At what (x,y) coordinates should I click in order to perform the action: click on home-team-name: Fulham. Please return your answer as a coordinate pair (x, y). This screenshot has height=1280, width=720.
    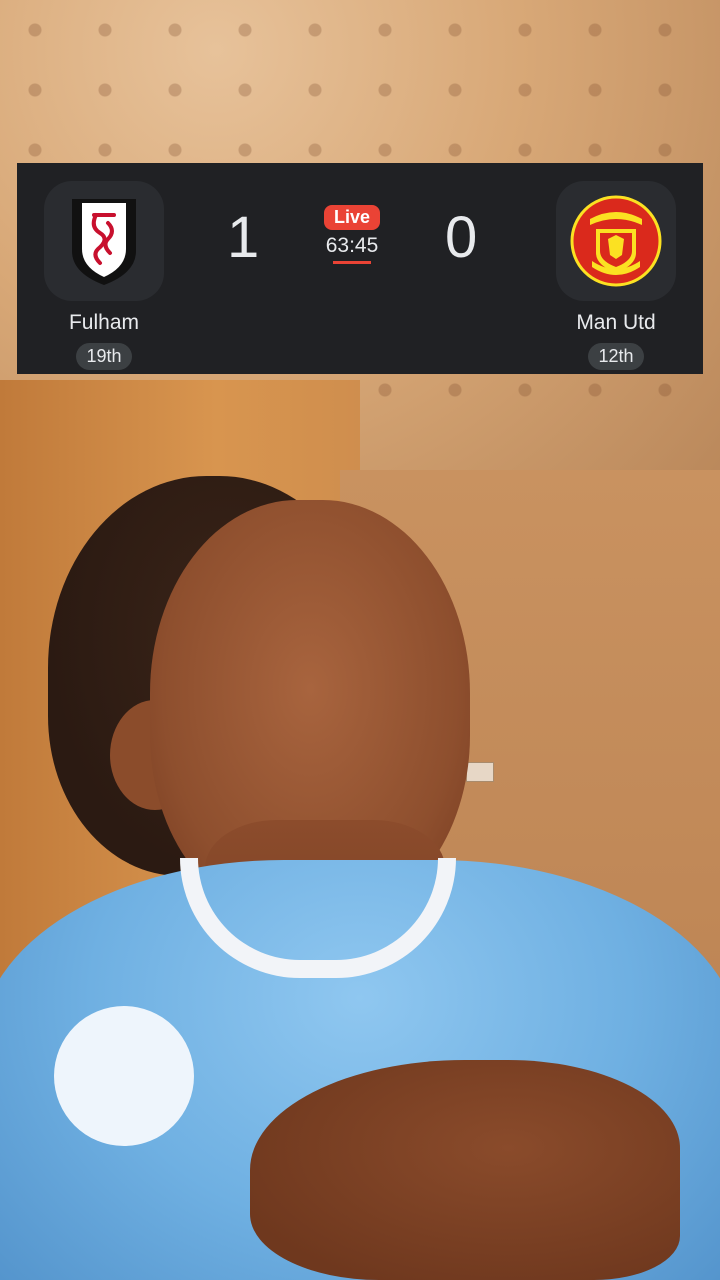
    Looking at the image, I should click on (104, 322).